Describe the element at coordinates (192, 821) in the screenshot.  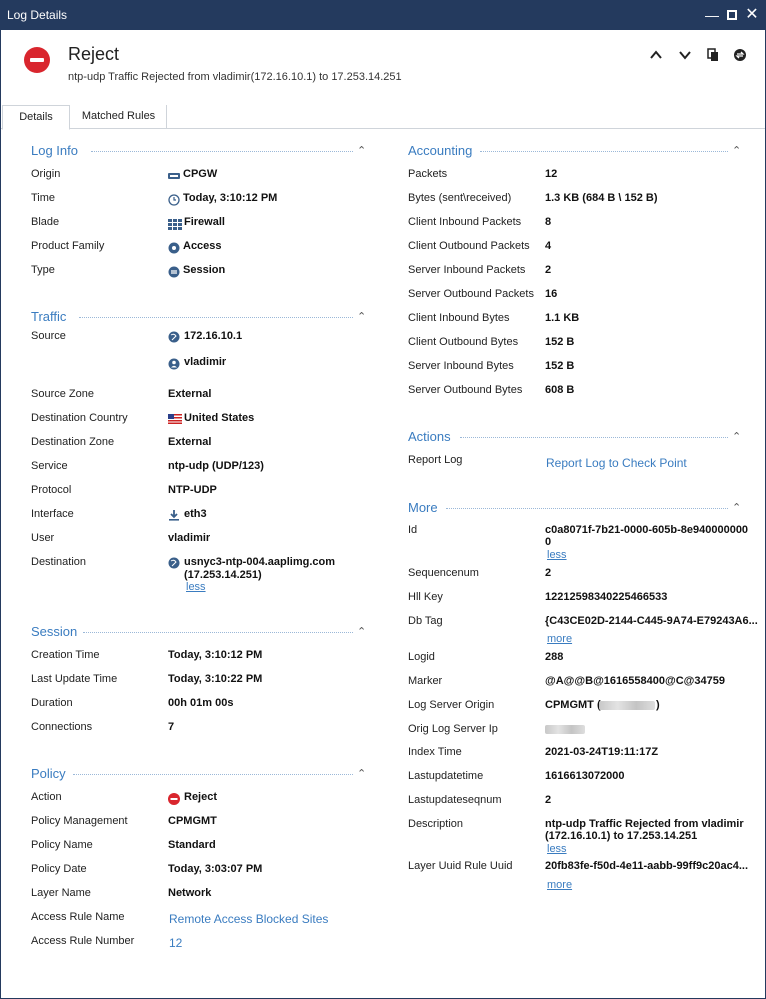
I see `value-policy-management: CPMGMT` at that location.